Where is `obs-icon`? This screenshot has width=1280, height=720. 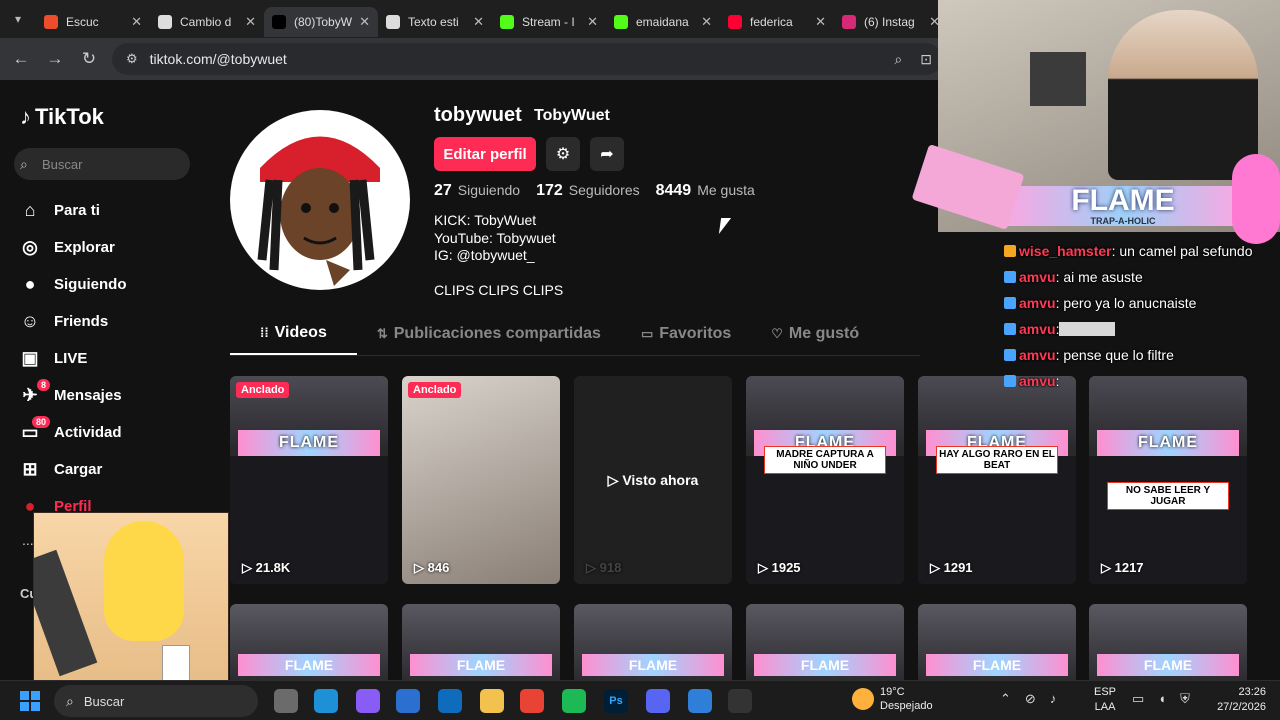 obs-icon is located at coordinates (740, 701).